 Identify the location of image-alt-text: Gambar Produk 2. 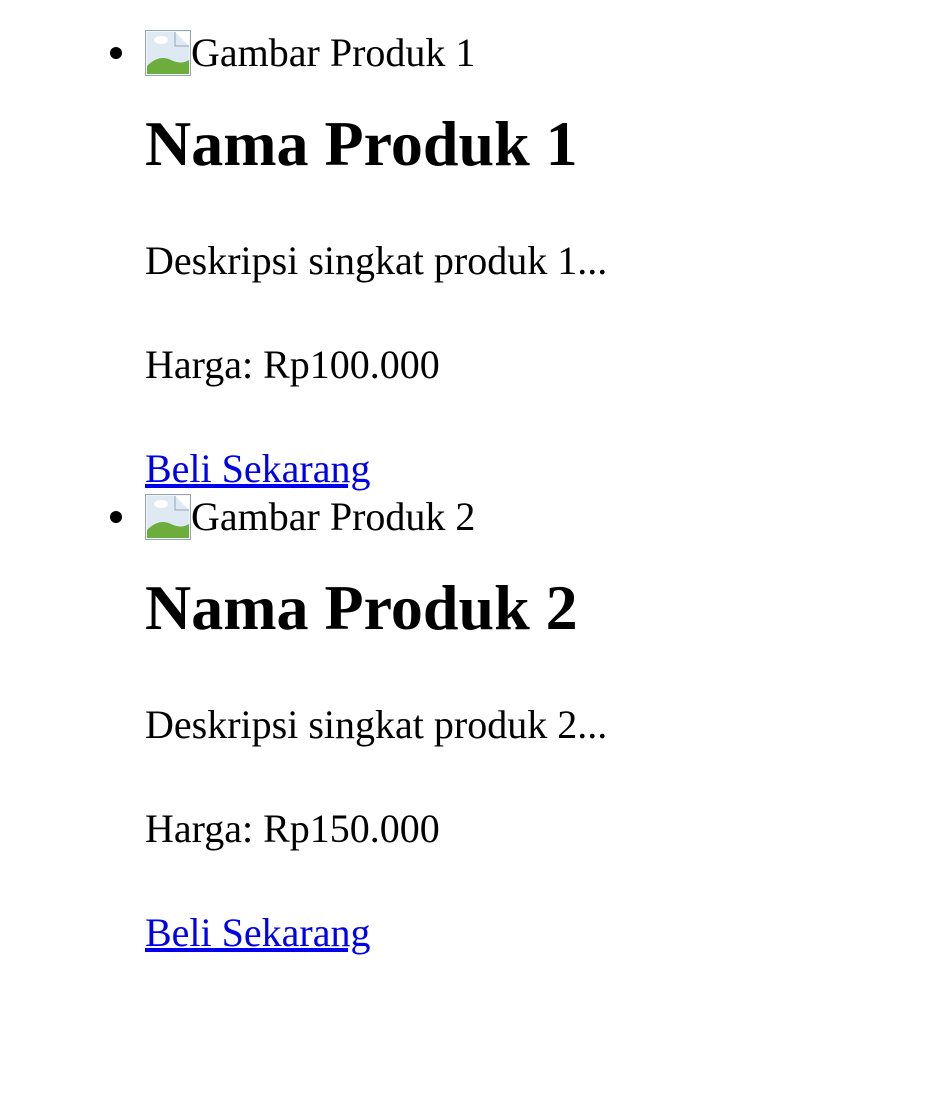
(333, 516).